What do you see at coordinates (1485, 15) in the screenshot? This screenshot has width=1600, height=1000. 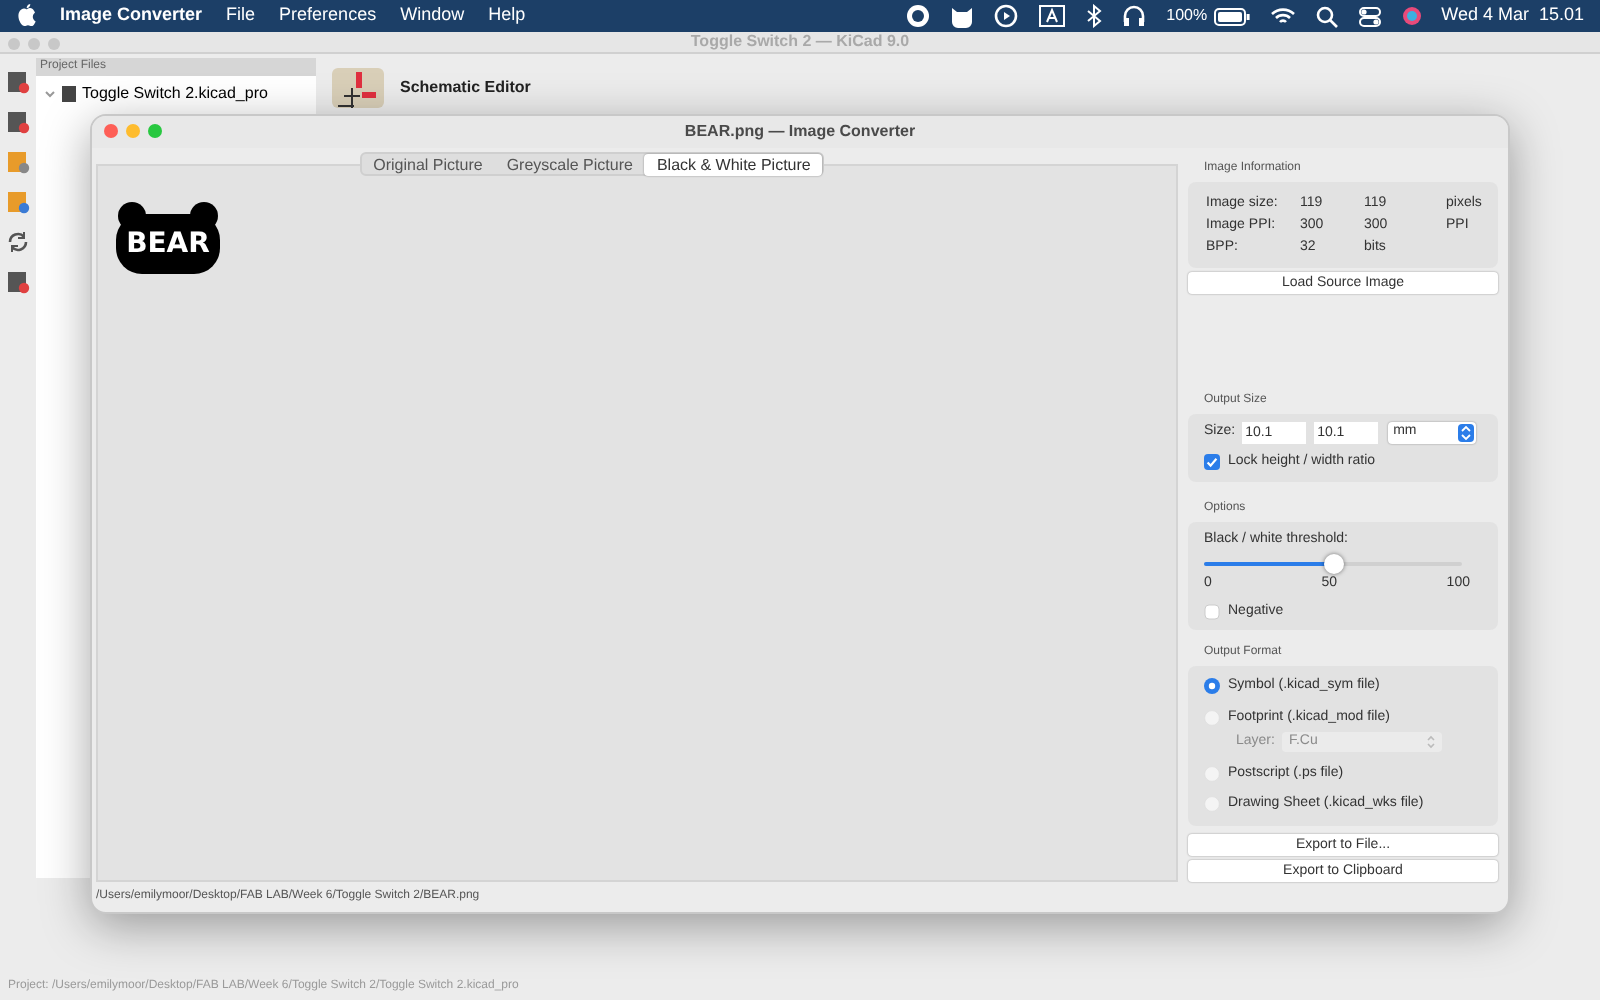 I see `menu-bar-date: Wed 4 Mar` at bounding box center [1485, 15].